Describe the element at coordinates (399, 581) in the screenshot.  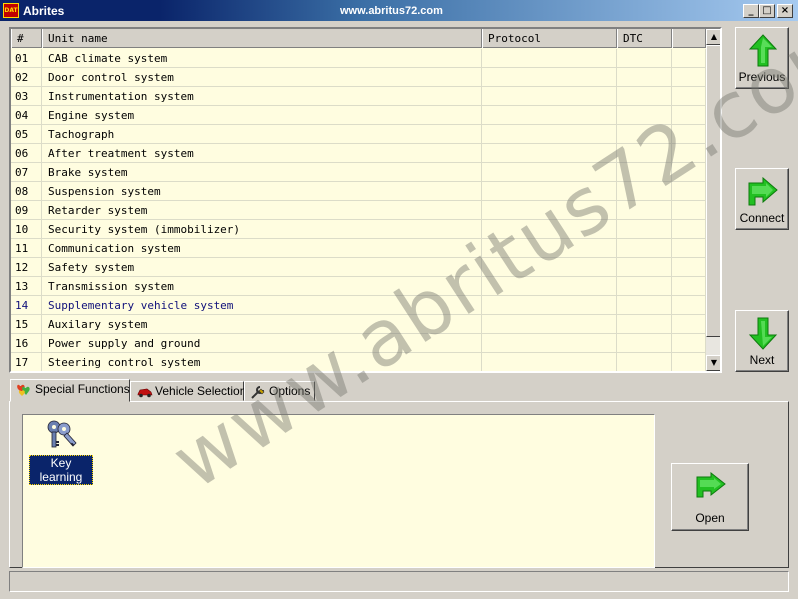
I see `status-bar` at that location.